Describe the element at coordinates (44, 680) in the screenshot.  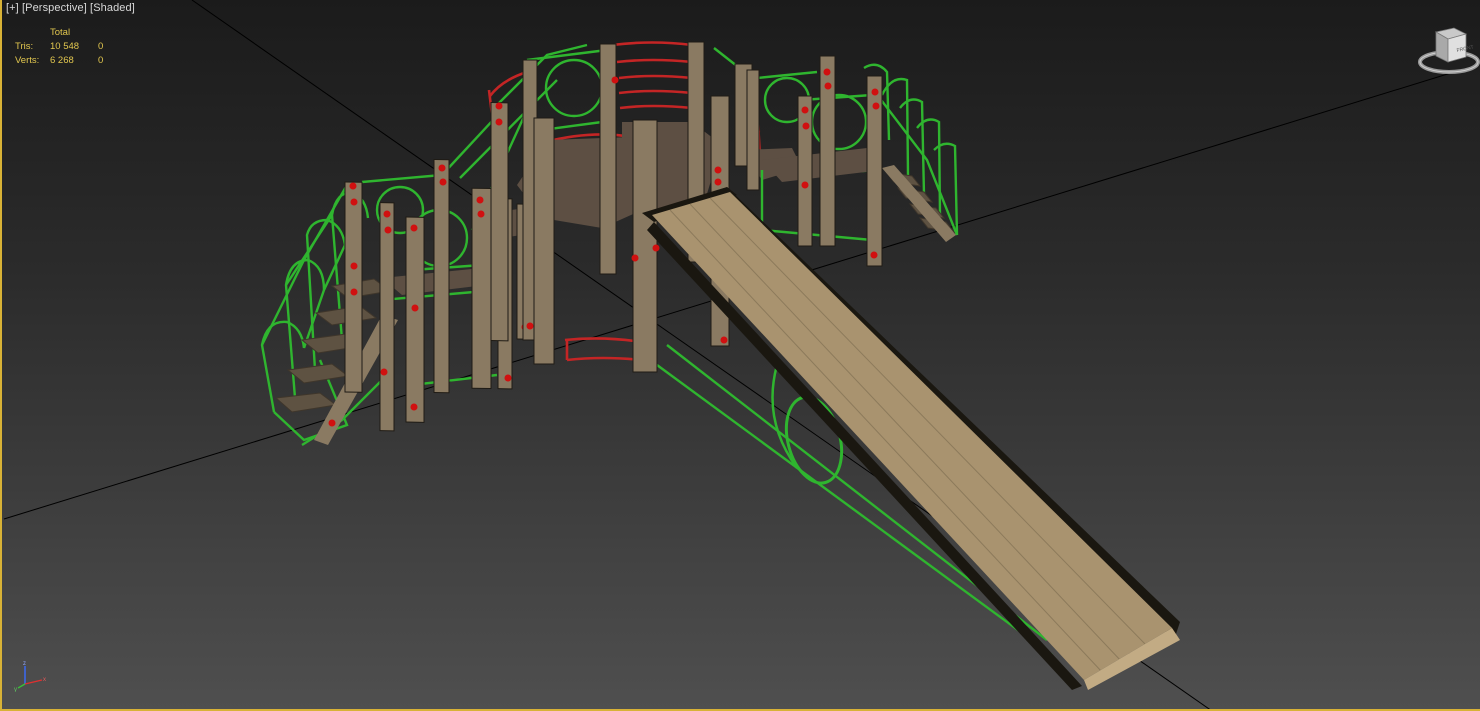
I see `axis-x-label: x` at that location.